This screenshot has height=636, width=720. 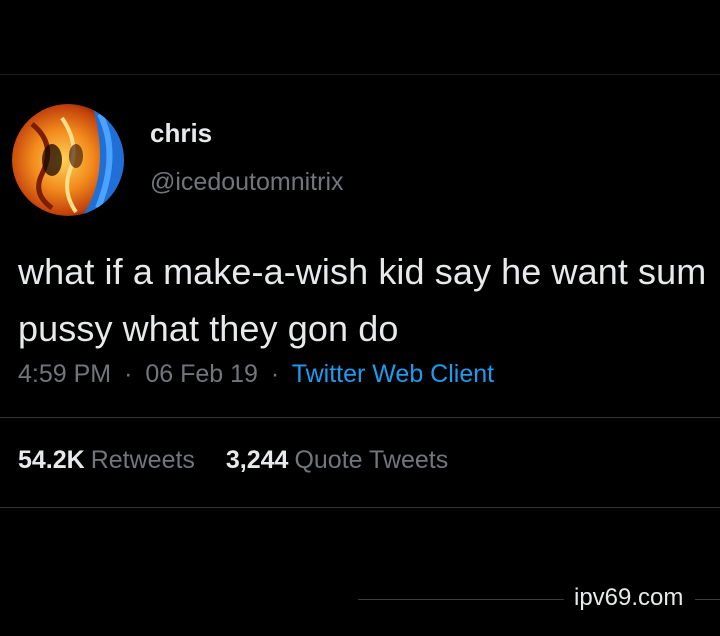 I want to click on tweet-metadata: 4:59 PM · 06 Feb 19 · Twitter Web Client, so click(x=256, y=374).